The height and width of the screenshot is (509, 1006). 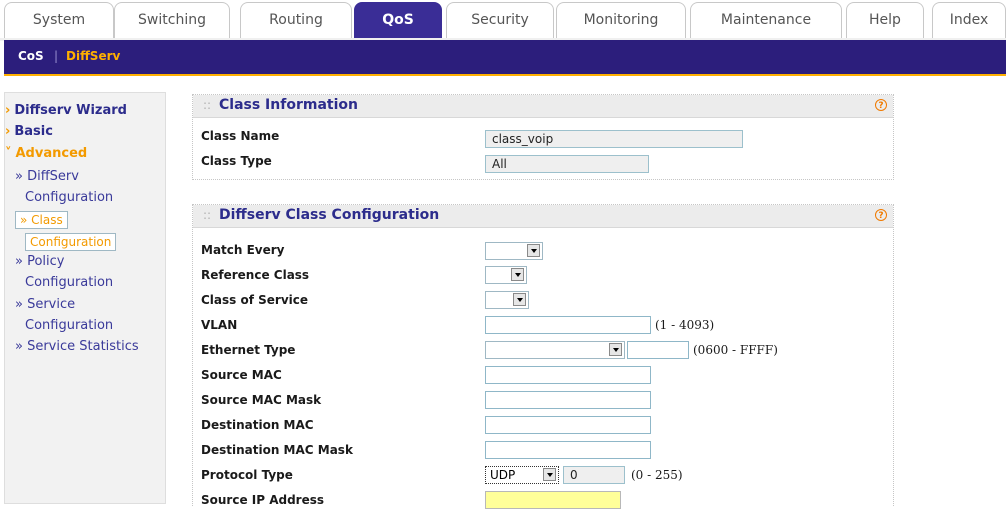 What do you see at coordinates (735, 350) in the screenshot?
I see `ethernet-type-range: (0600 - FFFF)` at bounding box center [735, 350].